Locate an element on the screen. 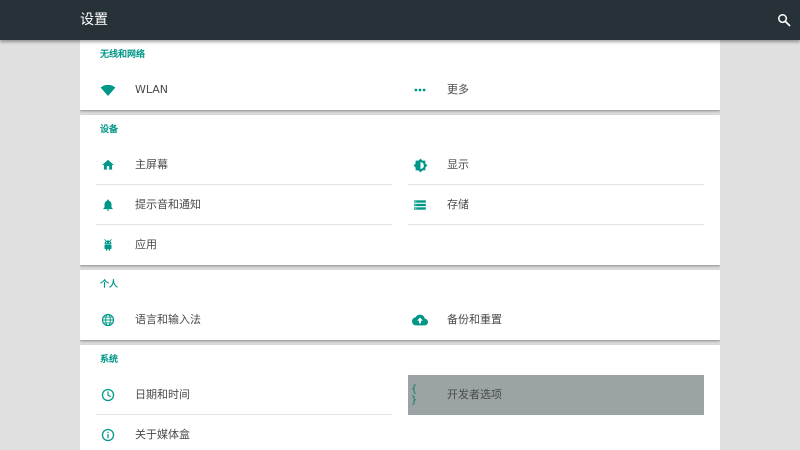 Image resolution: width=800 pixels, height=450 pixels. setting-item-label: 关于媒体盒 is located at coordinates (162, 434).